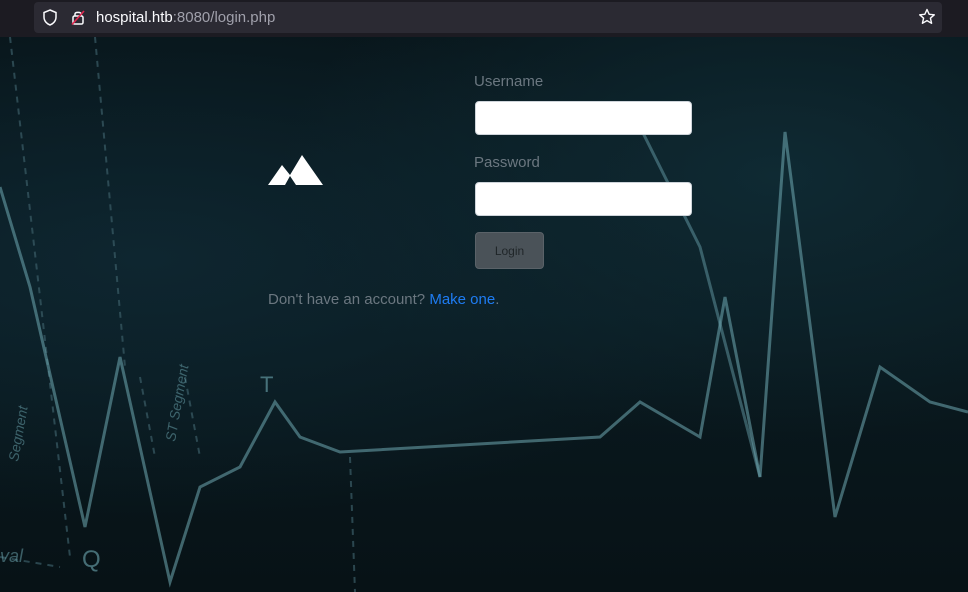 The height and width of the screenshot is (592, 968). What do you see at coordinates (78, 20) in the screenshot?
I see `insecure-lock-icon` at bounding box center [78, 20].